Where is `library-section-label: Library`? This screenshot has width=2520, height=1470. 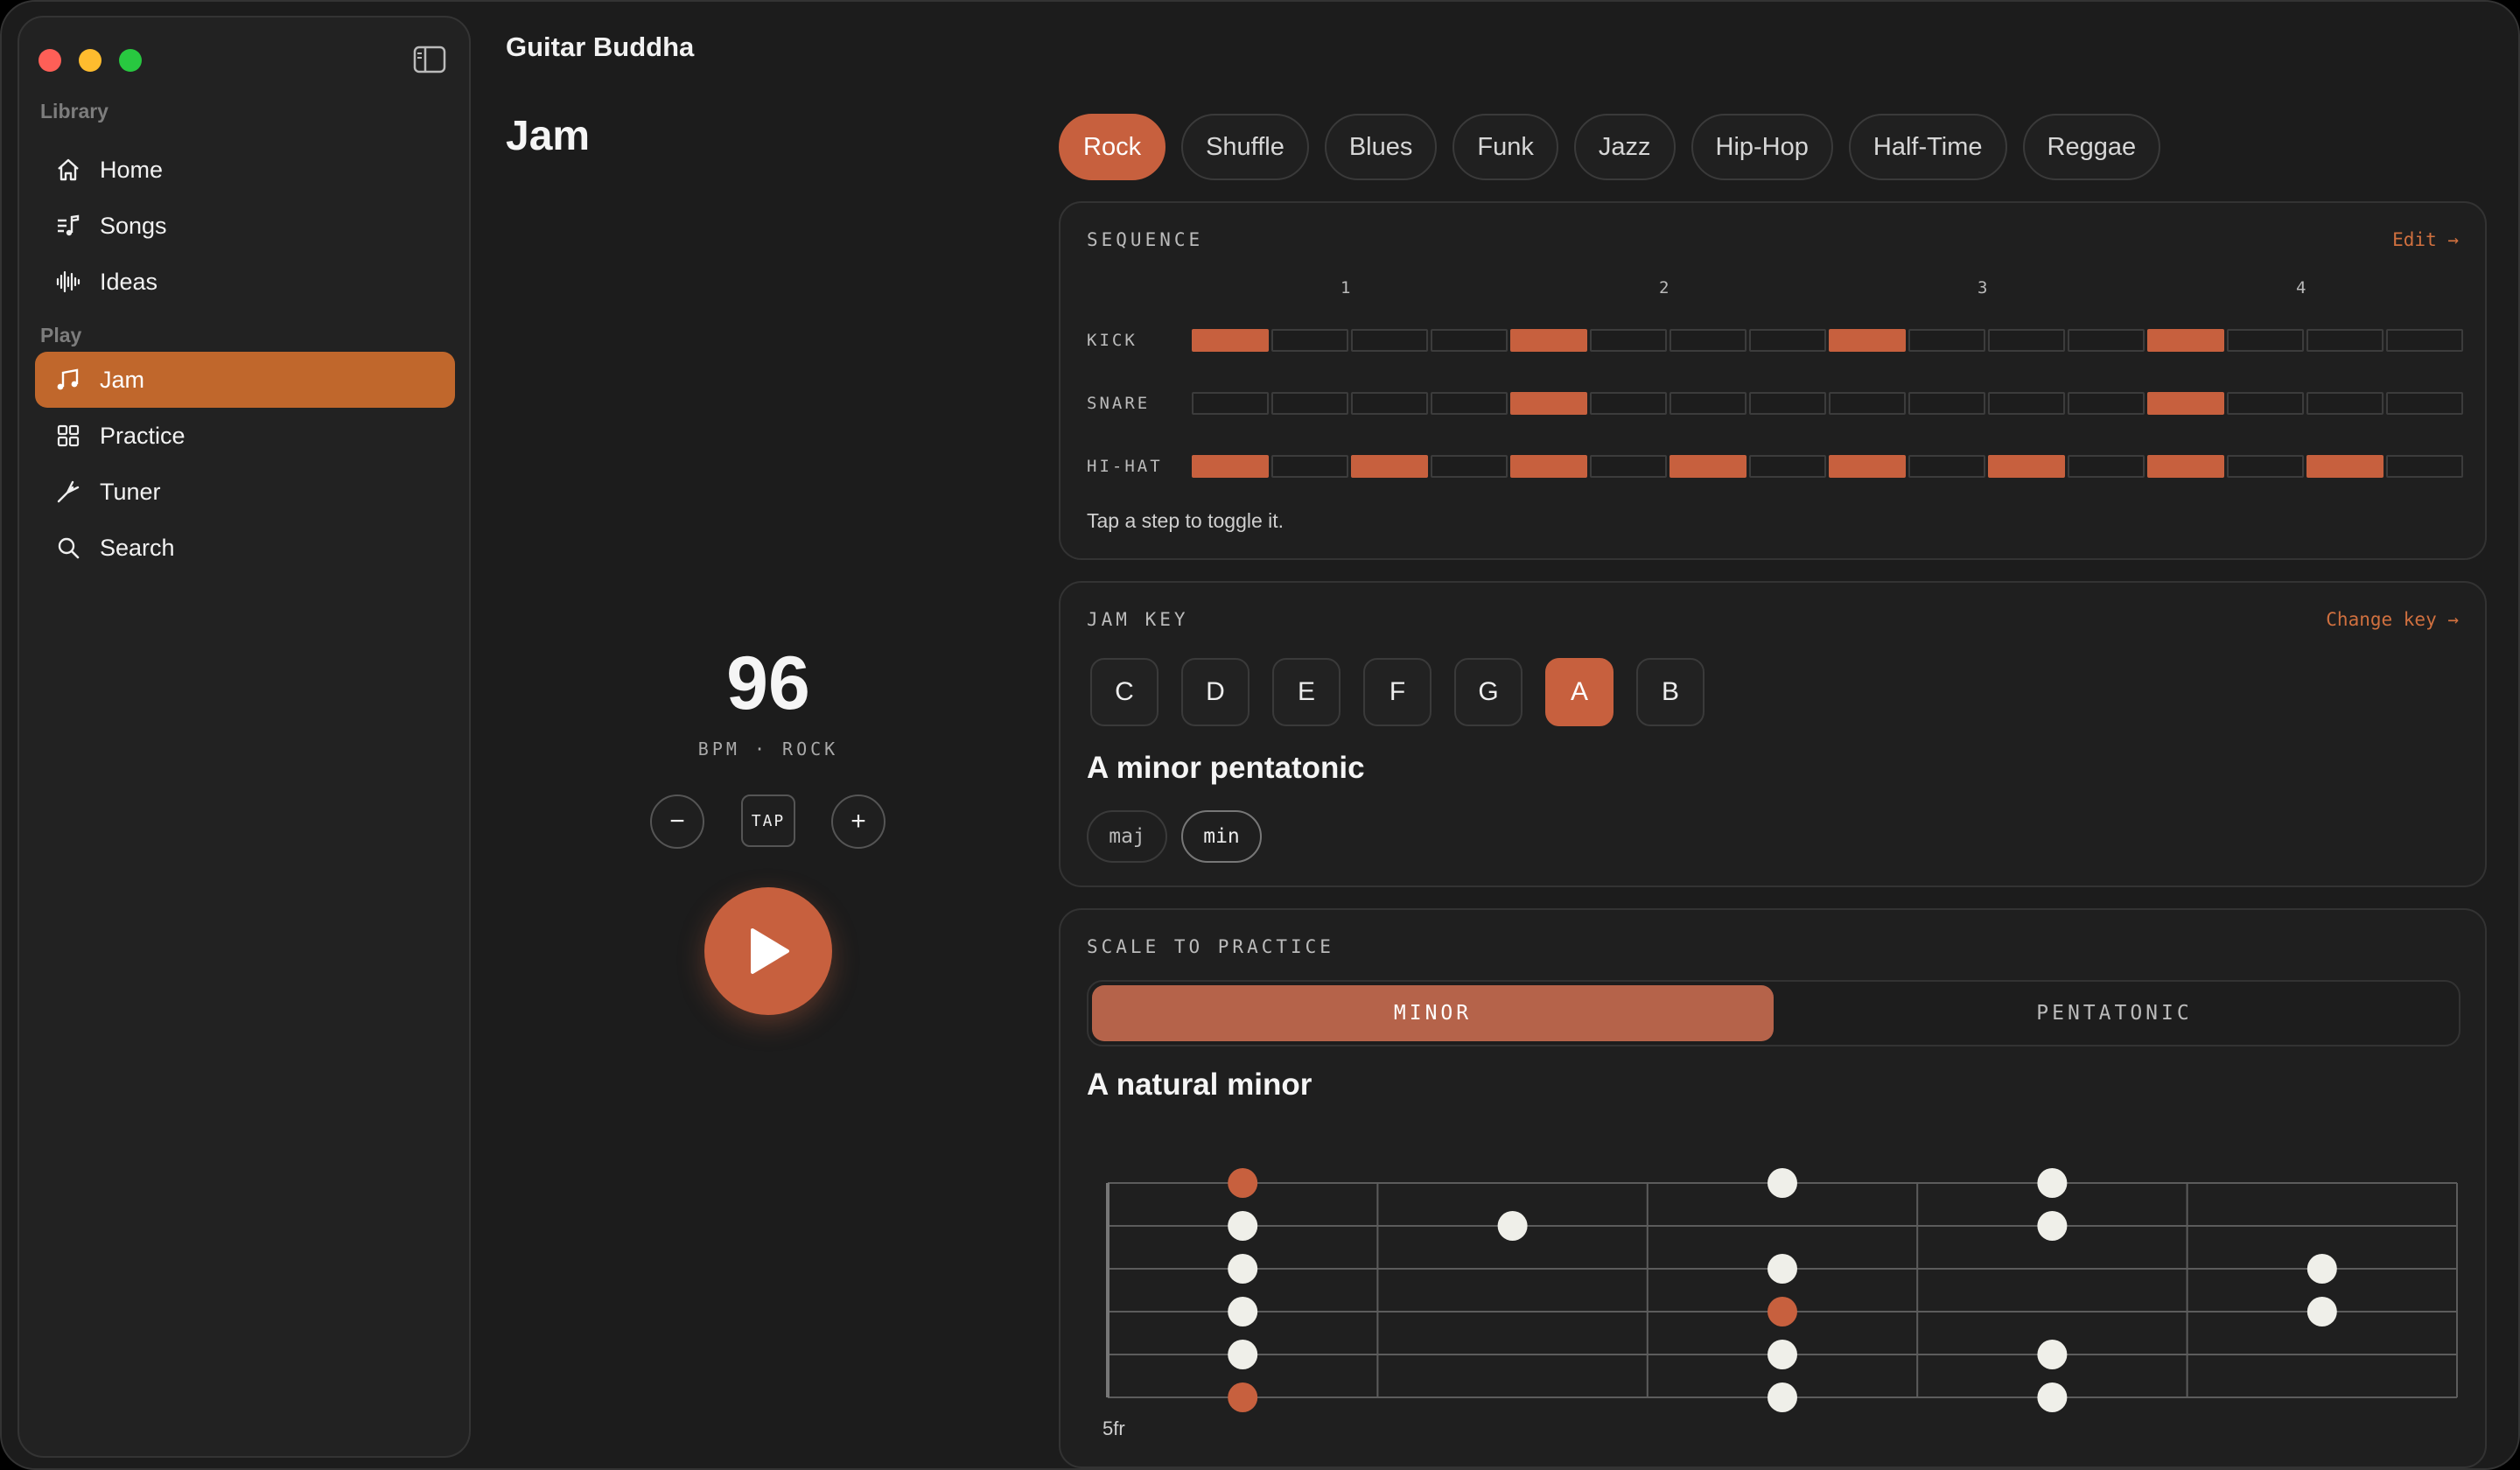
library-section-label: Library is located at coordinates (74, 111).